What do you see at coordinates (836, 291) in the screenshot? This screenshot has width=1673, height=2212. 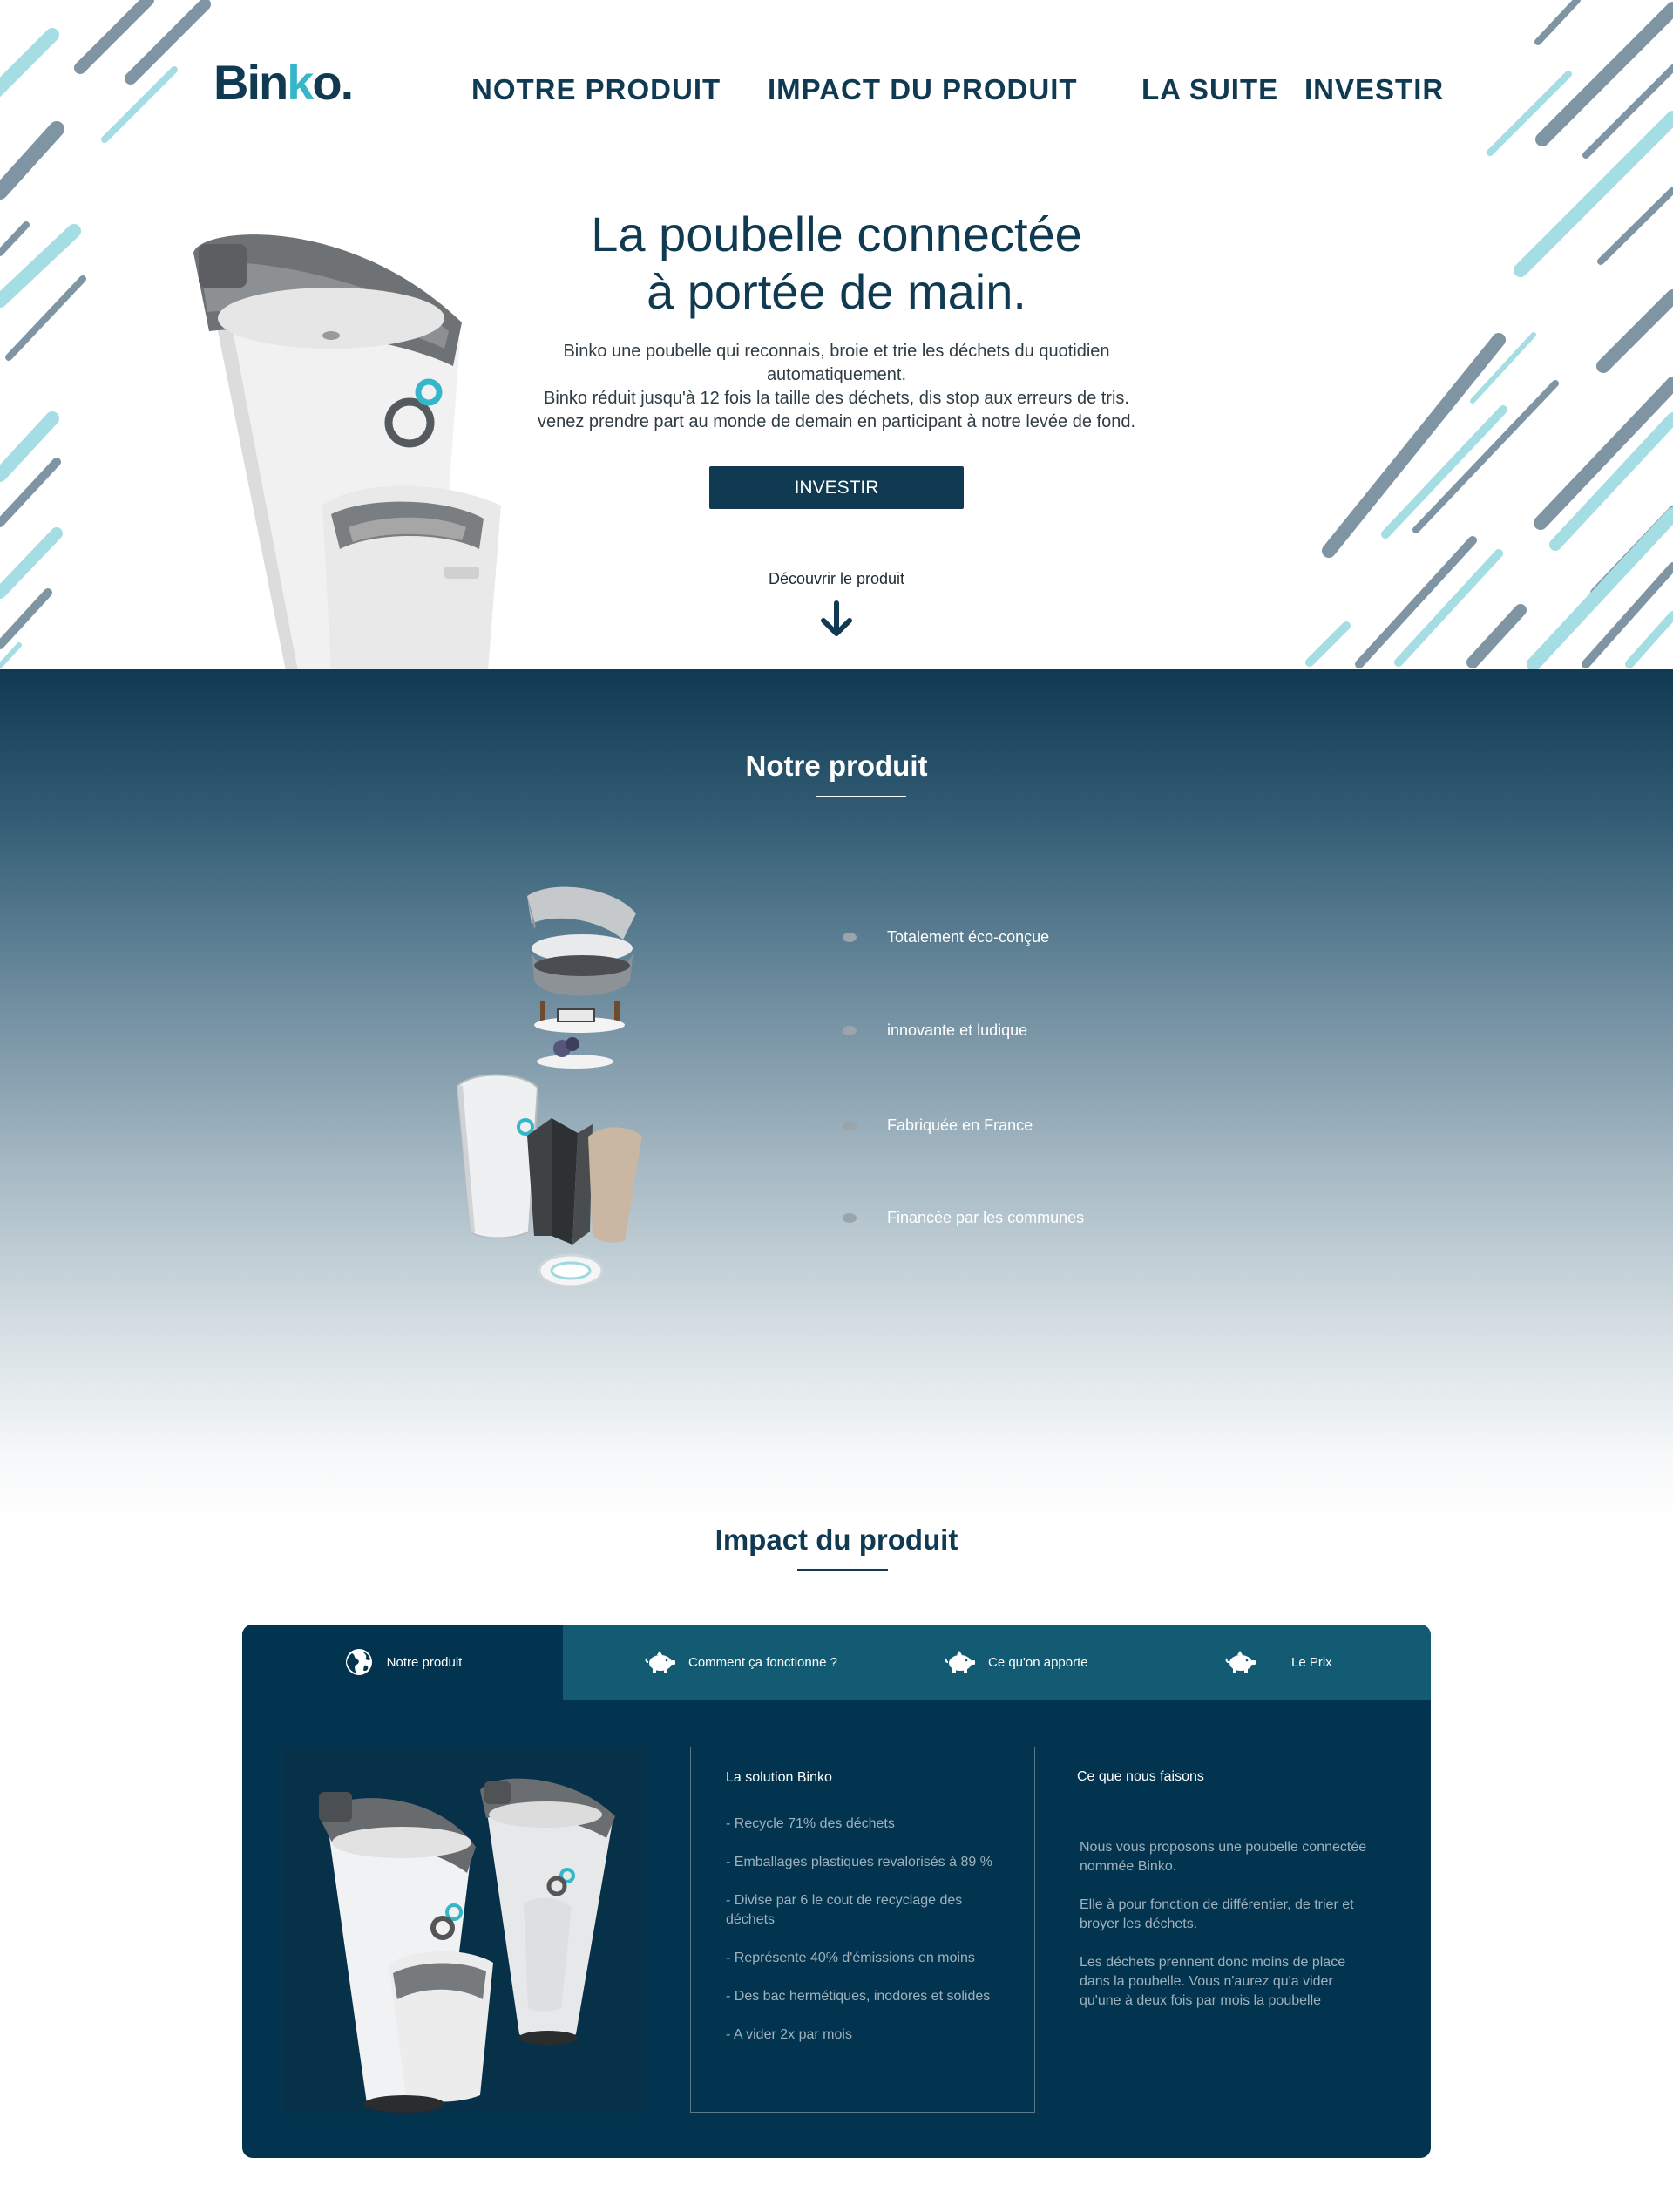 I see `hero-title-line2: à portée de main.` at bounding box center [836, 291].